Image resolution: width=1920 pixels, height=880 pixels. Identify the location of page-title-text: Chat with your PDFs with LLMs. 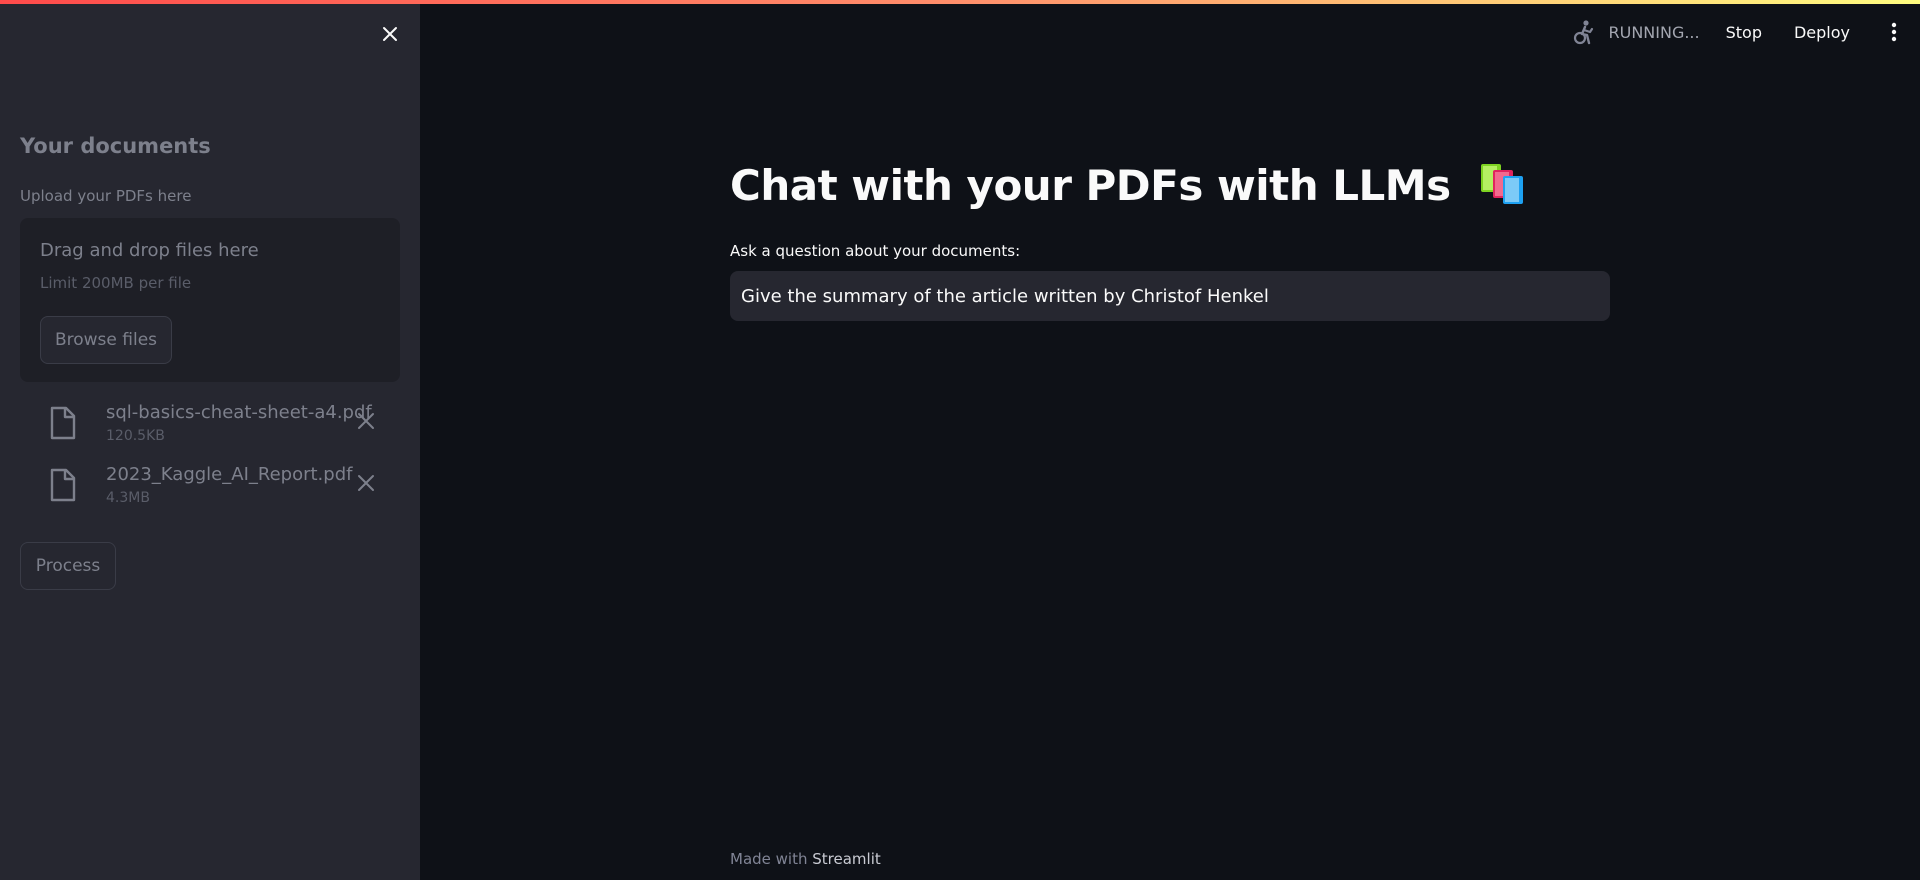
(1090, 185).